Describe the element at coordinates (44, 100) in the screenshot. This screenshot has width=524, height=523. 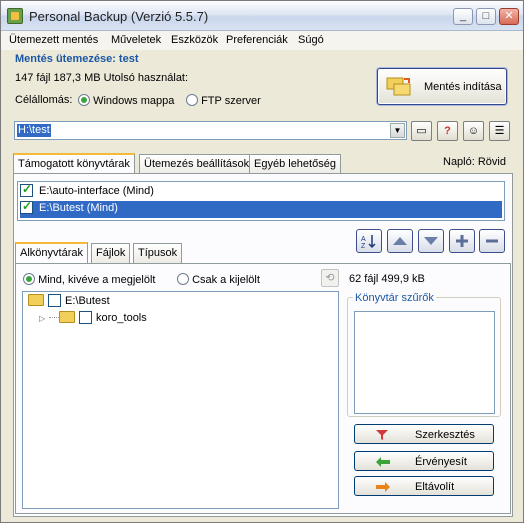
I see `destination-label: Célállomás:` at that location.